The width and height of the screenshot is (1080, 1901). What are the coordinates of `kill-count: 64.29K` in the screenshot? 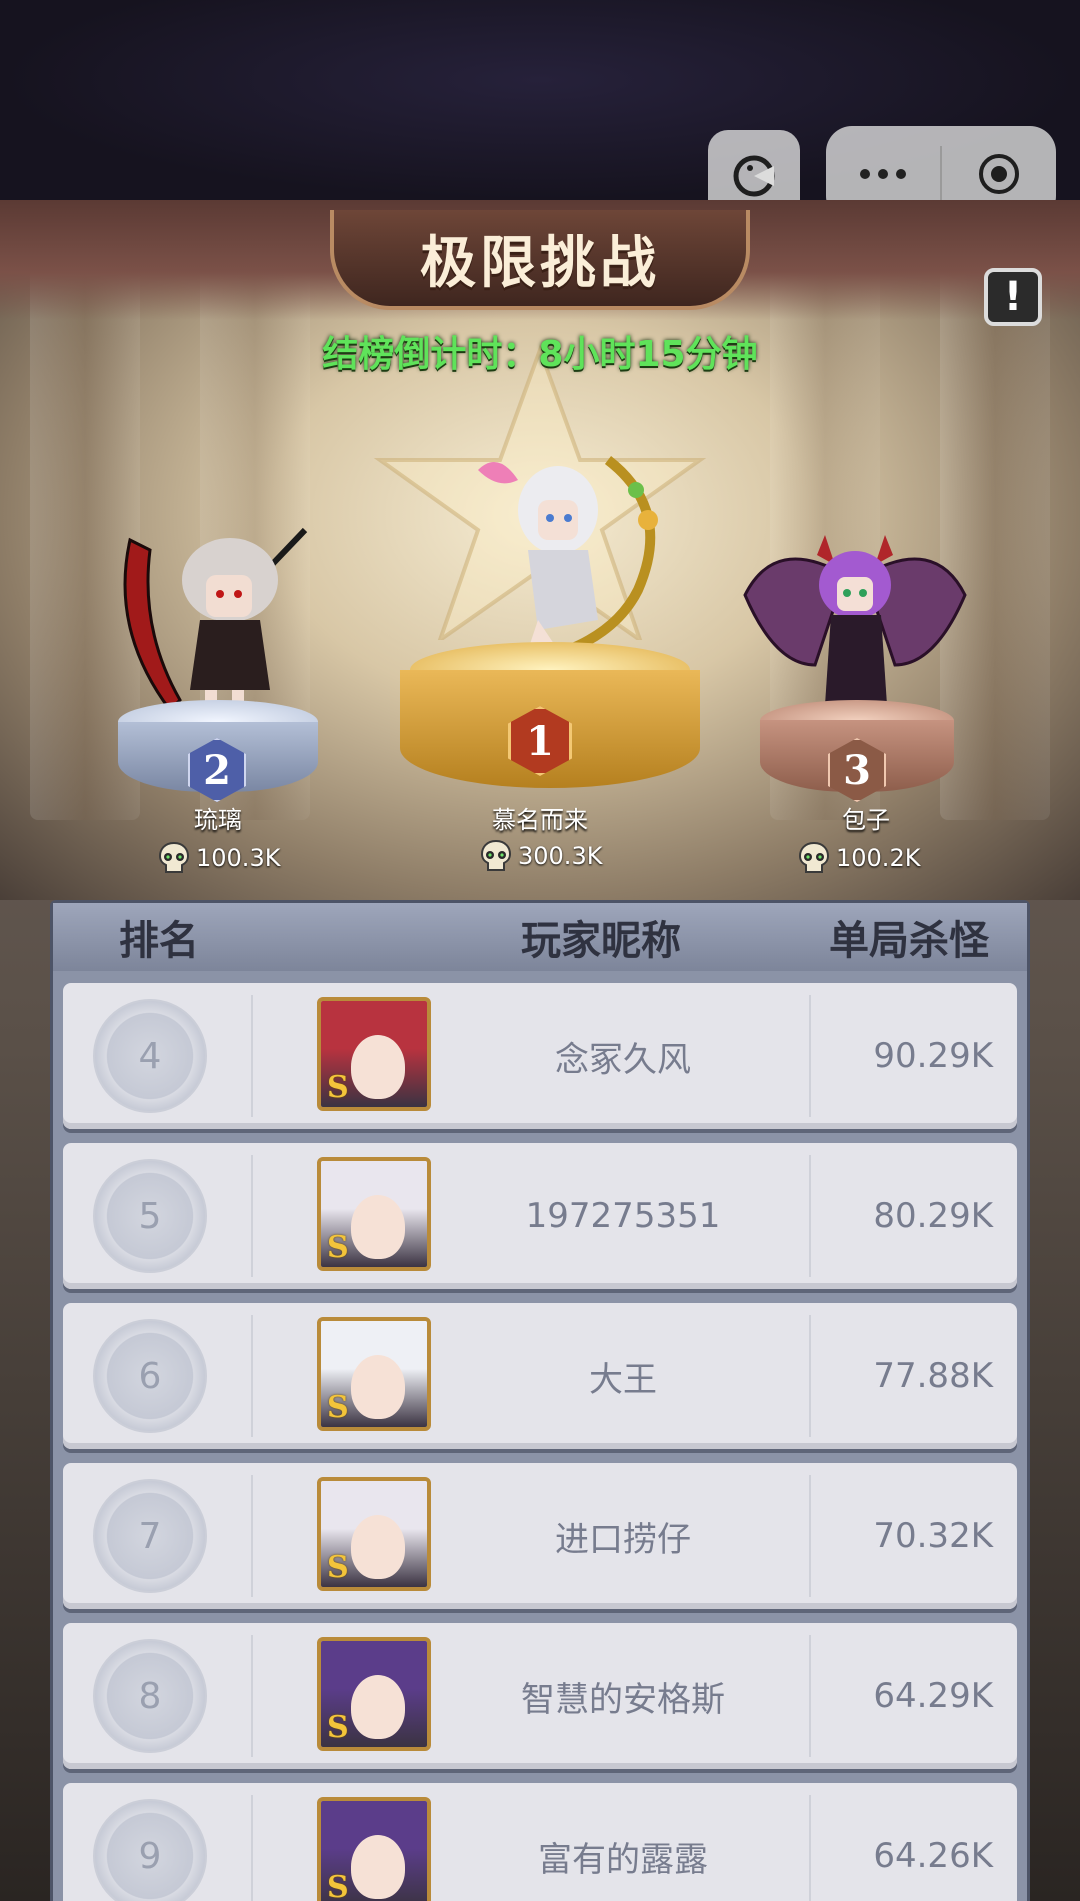 It's located at (933, 1696).